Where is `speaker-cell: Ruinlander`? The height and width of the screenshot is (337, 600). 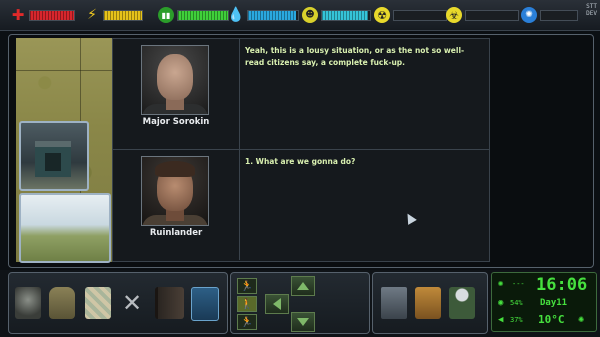
speaker-cell: Ruinlander is located at coordinates (176, 205).